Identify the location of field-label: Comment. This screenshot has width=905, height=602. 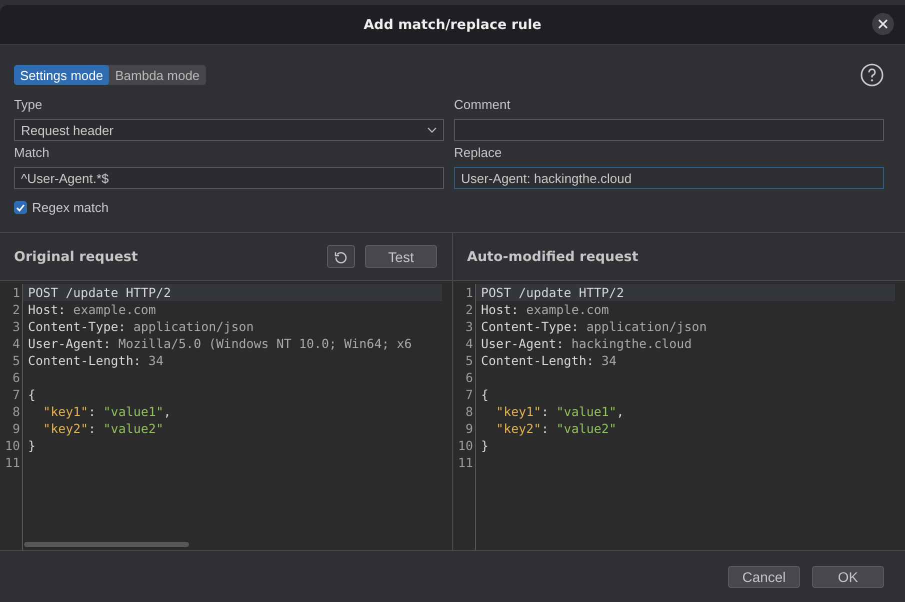
(483, 105).